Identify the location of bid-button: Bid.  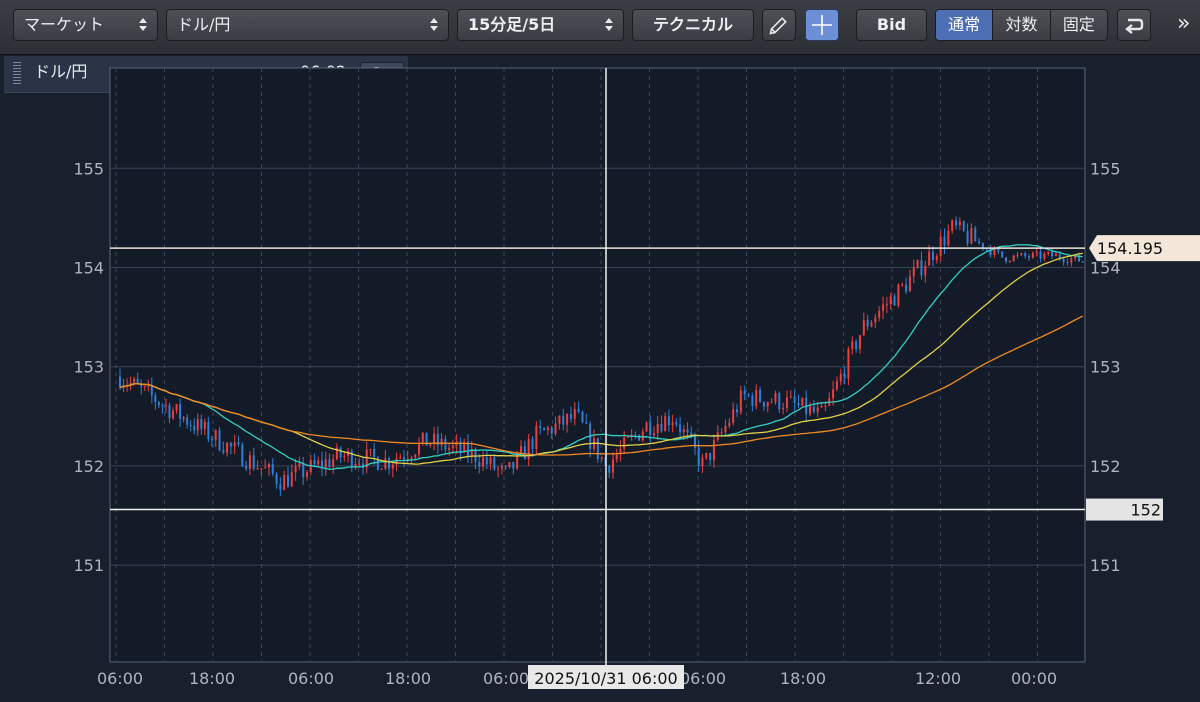
(891, 25).